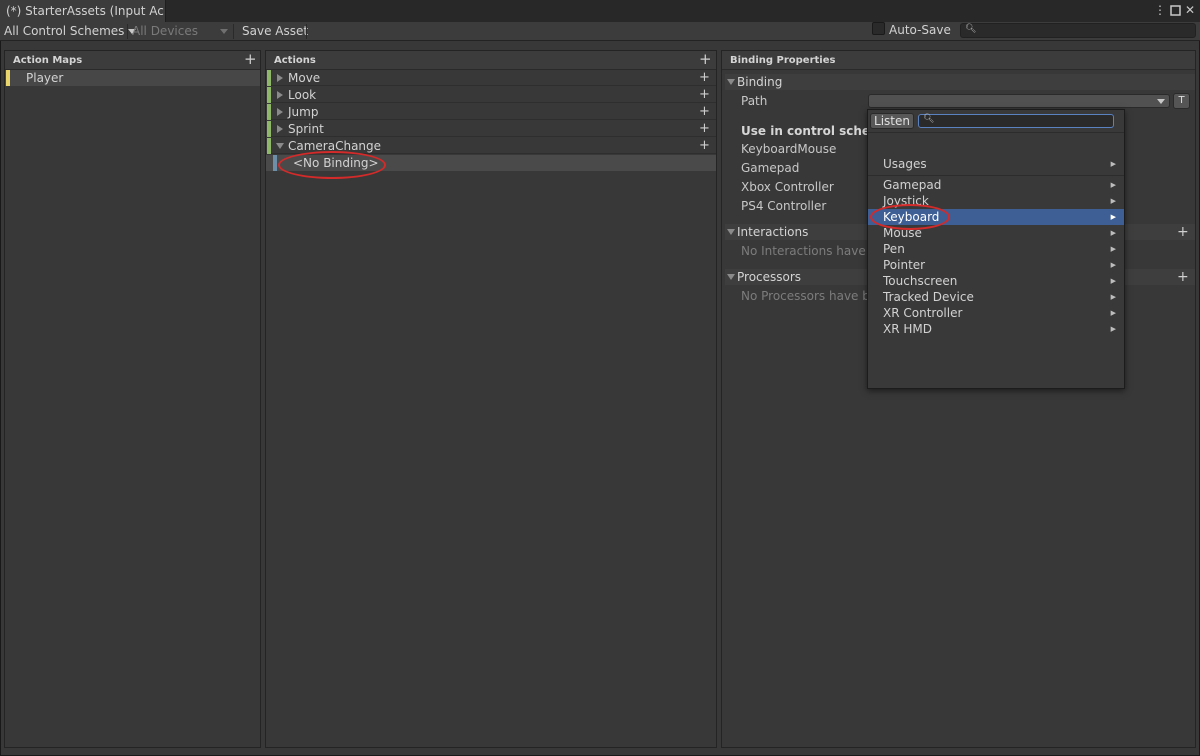  What do you see at coordinates (306, 129) in the screenshot?
I see `action-label: Sprint` at bounding box center [306, 129].